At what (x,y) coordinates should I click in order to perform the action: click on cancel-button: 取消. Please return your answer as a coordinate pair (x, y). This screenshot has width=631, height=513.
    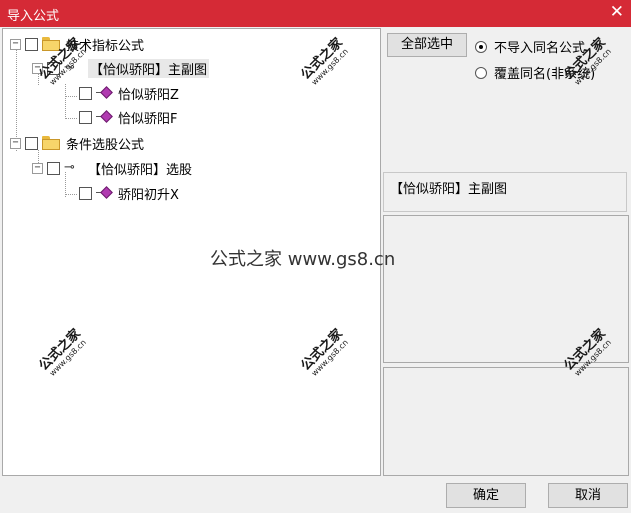
    Looking at the image, I should click on (588, 495).